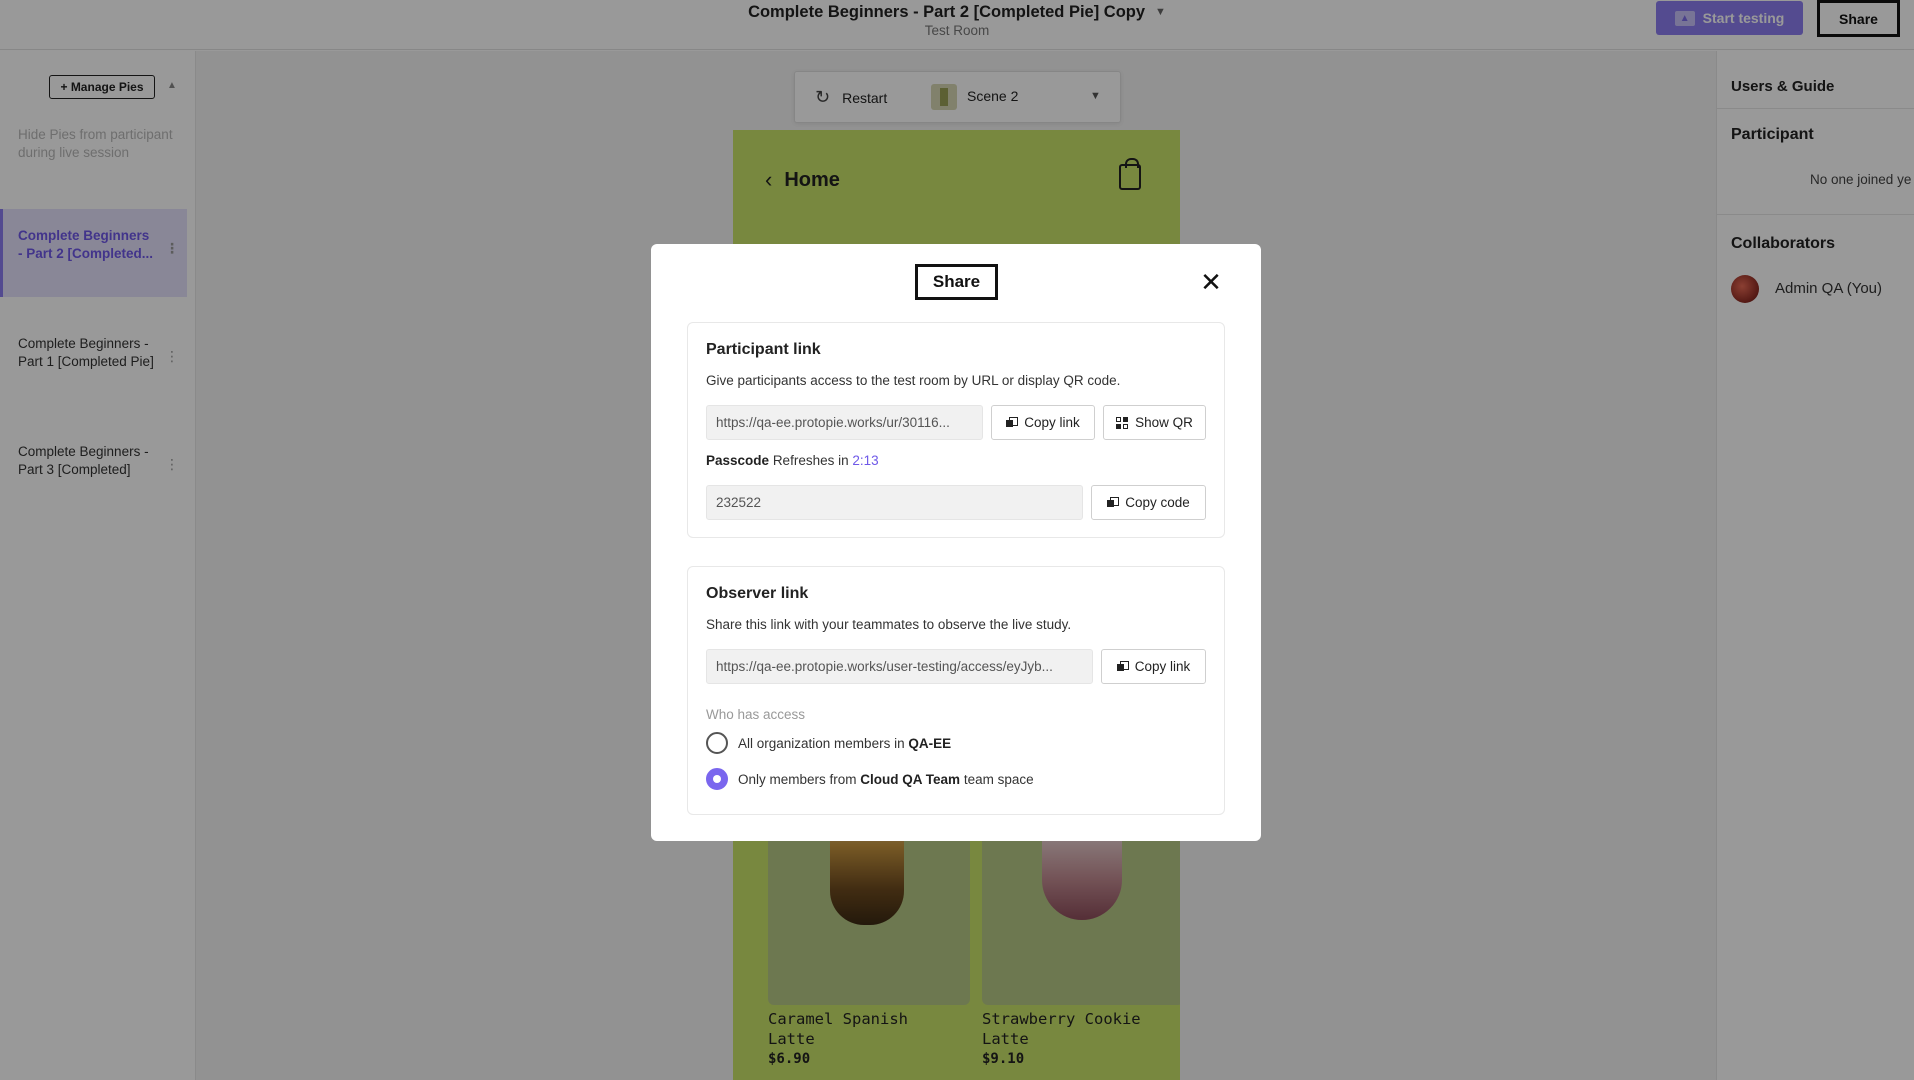 The image size is (1914, 1080). I want to click on passcode-row: Passcode Refreshes in 2:13, so click(792, 460).